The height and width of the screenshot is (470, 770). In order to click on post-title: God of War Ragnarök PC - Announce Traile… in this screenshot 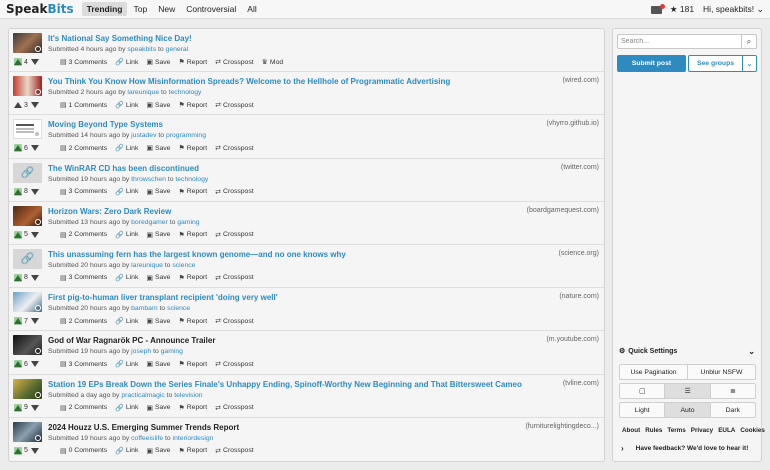, I will do `click(131, 340)`.